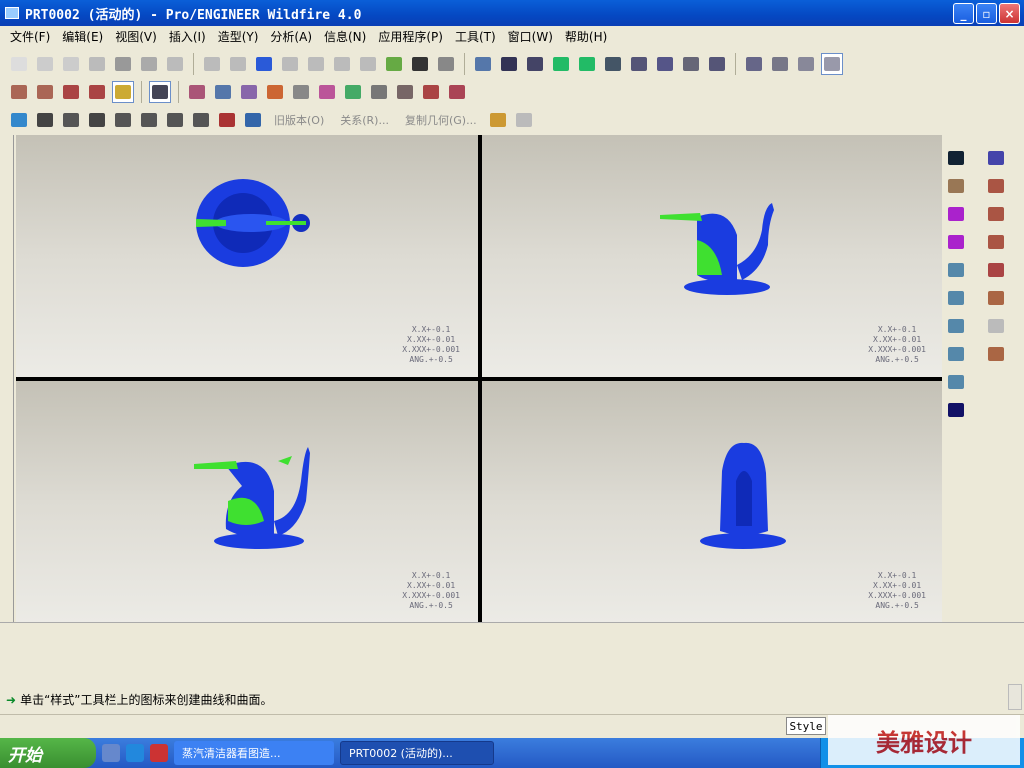 This screenshot has height=768, width=1024. I want to click on no-hidden-icon, so click(806, 64).